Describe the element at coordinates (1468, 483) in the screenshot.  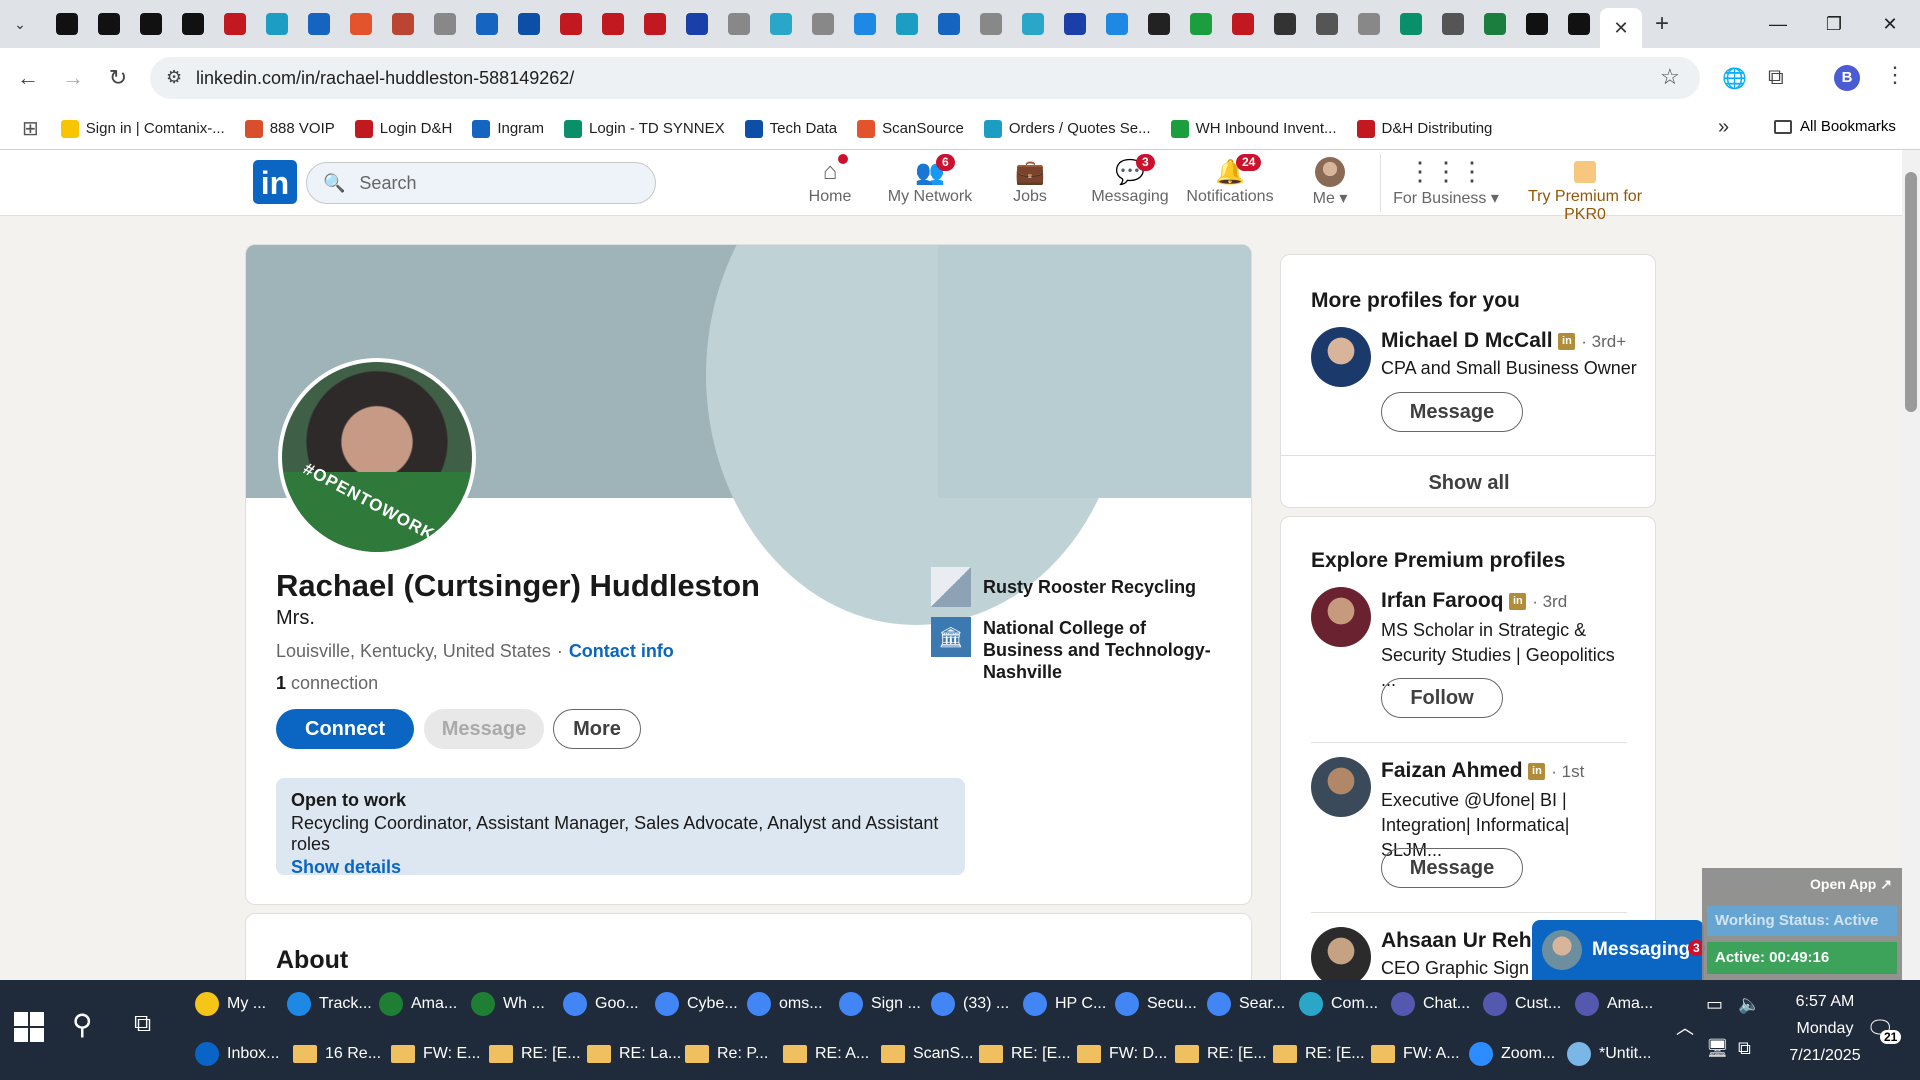
I see `show-all-link: Show all` at that location.